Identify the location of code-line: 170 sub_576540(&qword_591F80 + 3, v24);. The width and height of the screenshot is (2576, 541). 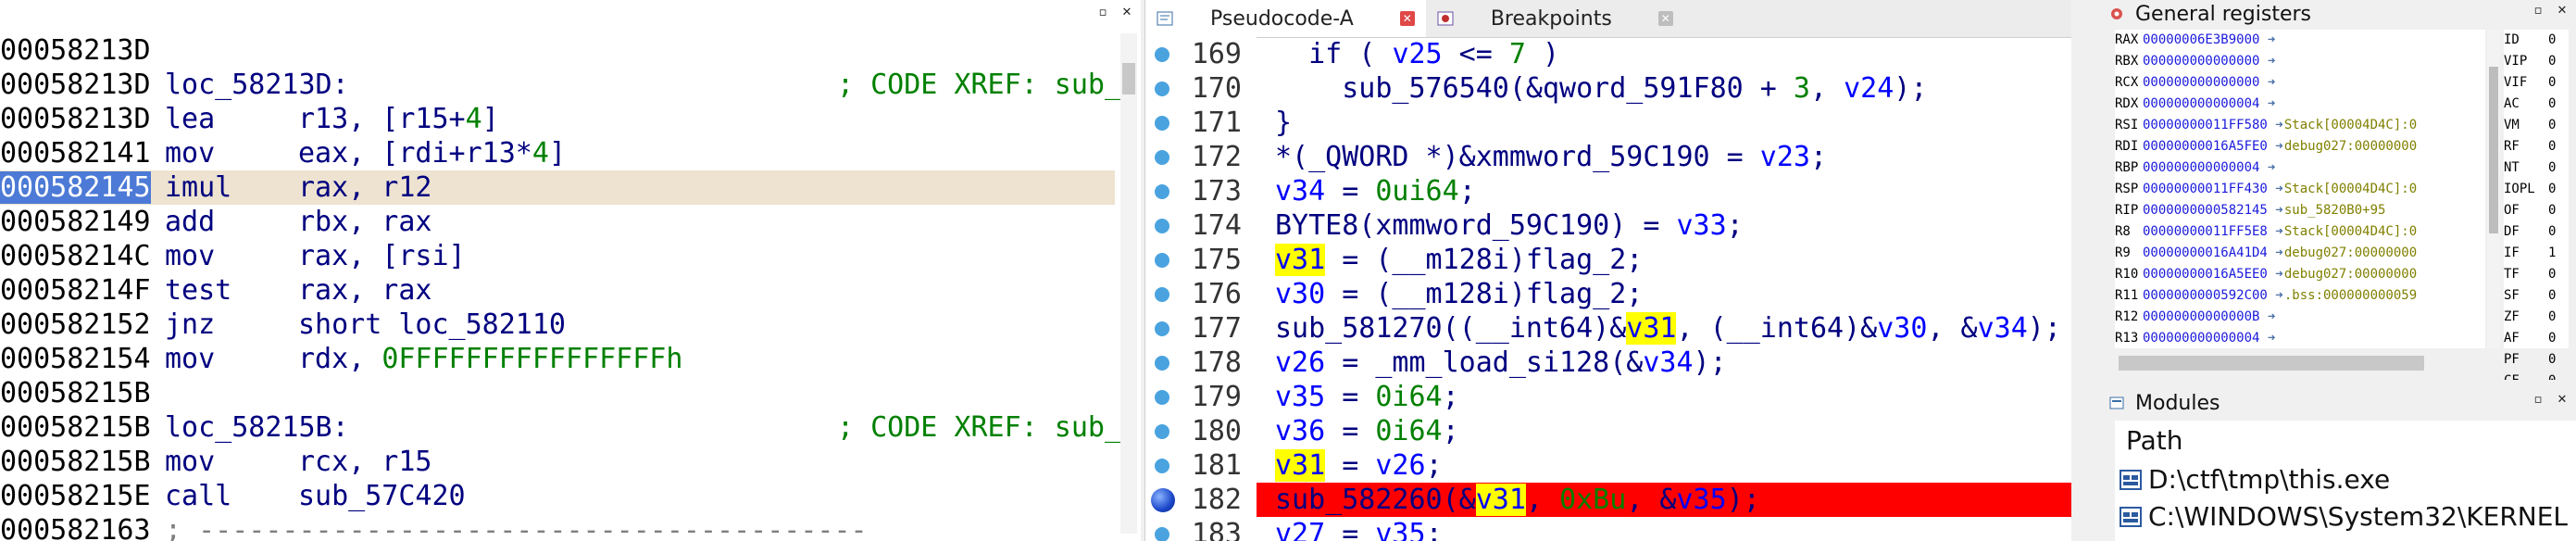
(1608, 88).